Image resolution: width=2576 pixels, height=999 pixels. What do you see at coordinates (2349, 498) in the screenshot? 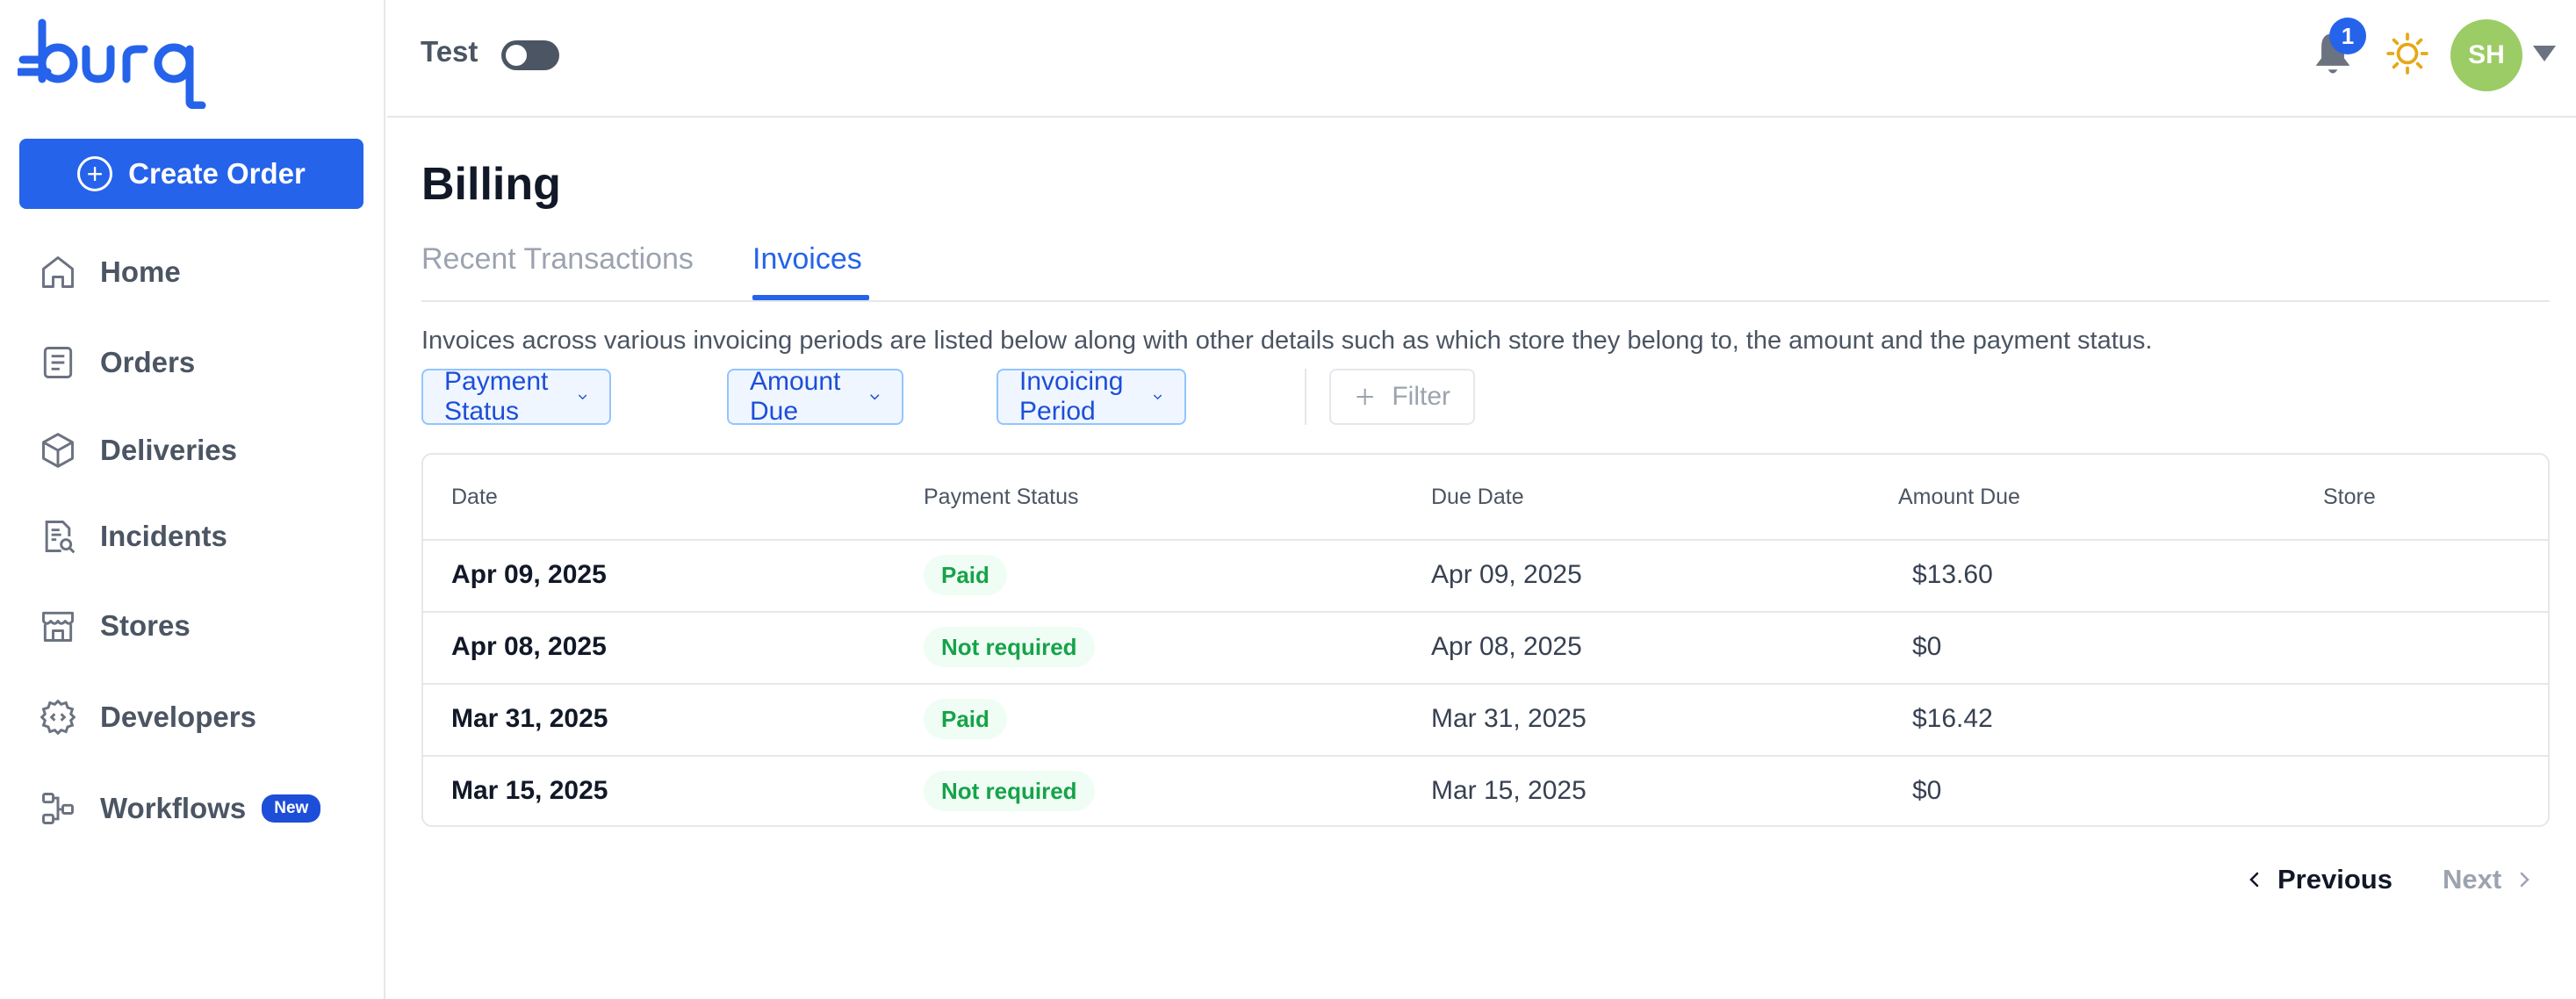
I see `column-header-store: Store` at bounding box center [2349, 498].